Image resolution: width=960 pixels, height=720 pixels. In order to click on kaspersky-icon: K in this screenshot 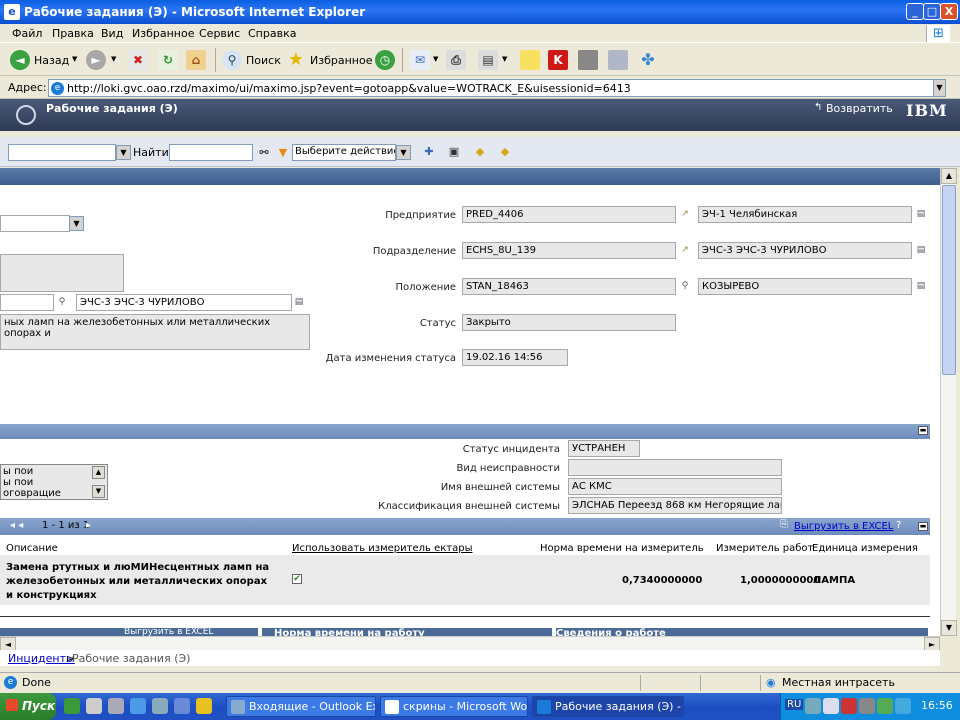, I will do `click(558, 60)`.